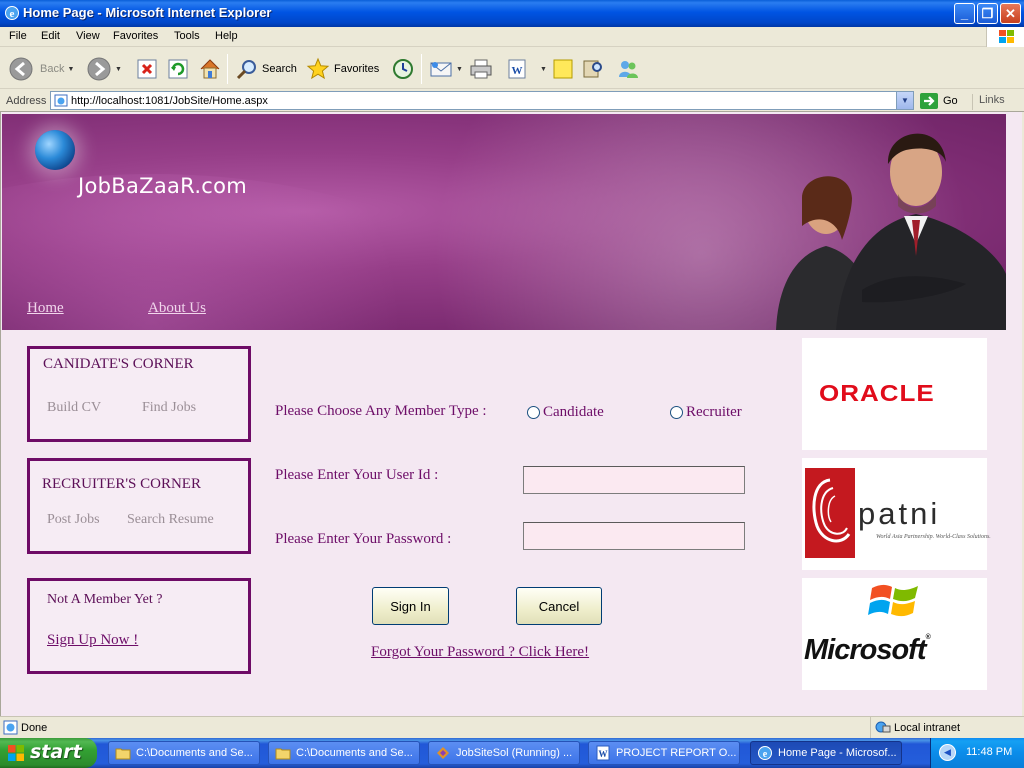 The height and width of the screenshot is (768, 1024). I want to click on word-document-icon: W, so click(603, 753).